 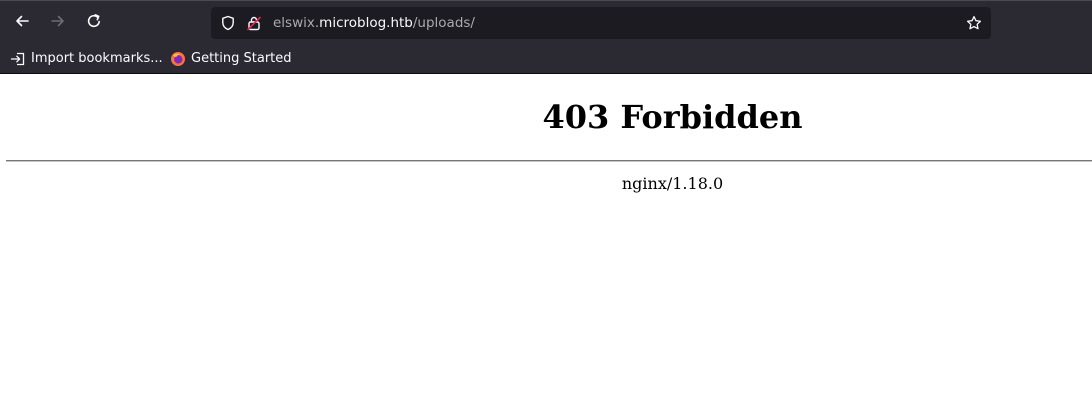 What do you see at coordinates (672, 117) in the screenshot?
I see `page-title: 403 Forbidden` at bounding box center [672, 117].